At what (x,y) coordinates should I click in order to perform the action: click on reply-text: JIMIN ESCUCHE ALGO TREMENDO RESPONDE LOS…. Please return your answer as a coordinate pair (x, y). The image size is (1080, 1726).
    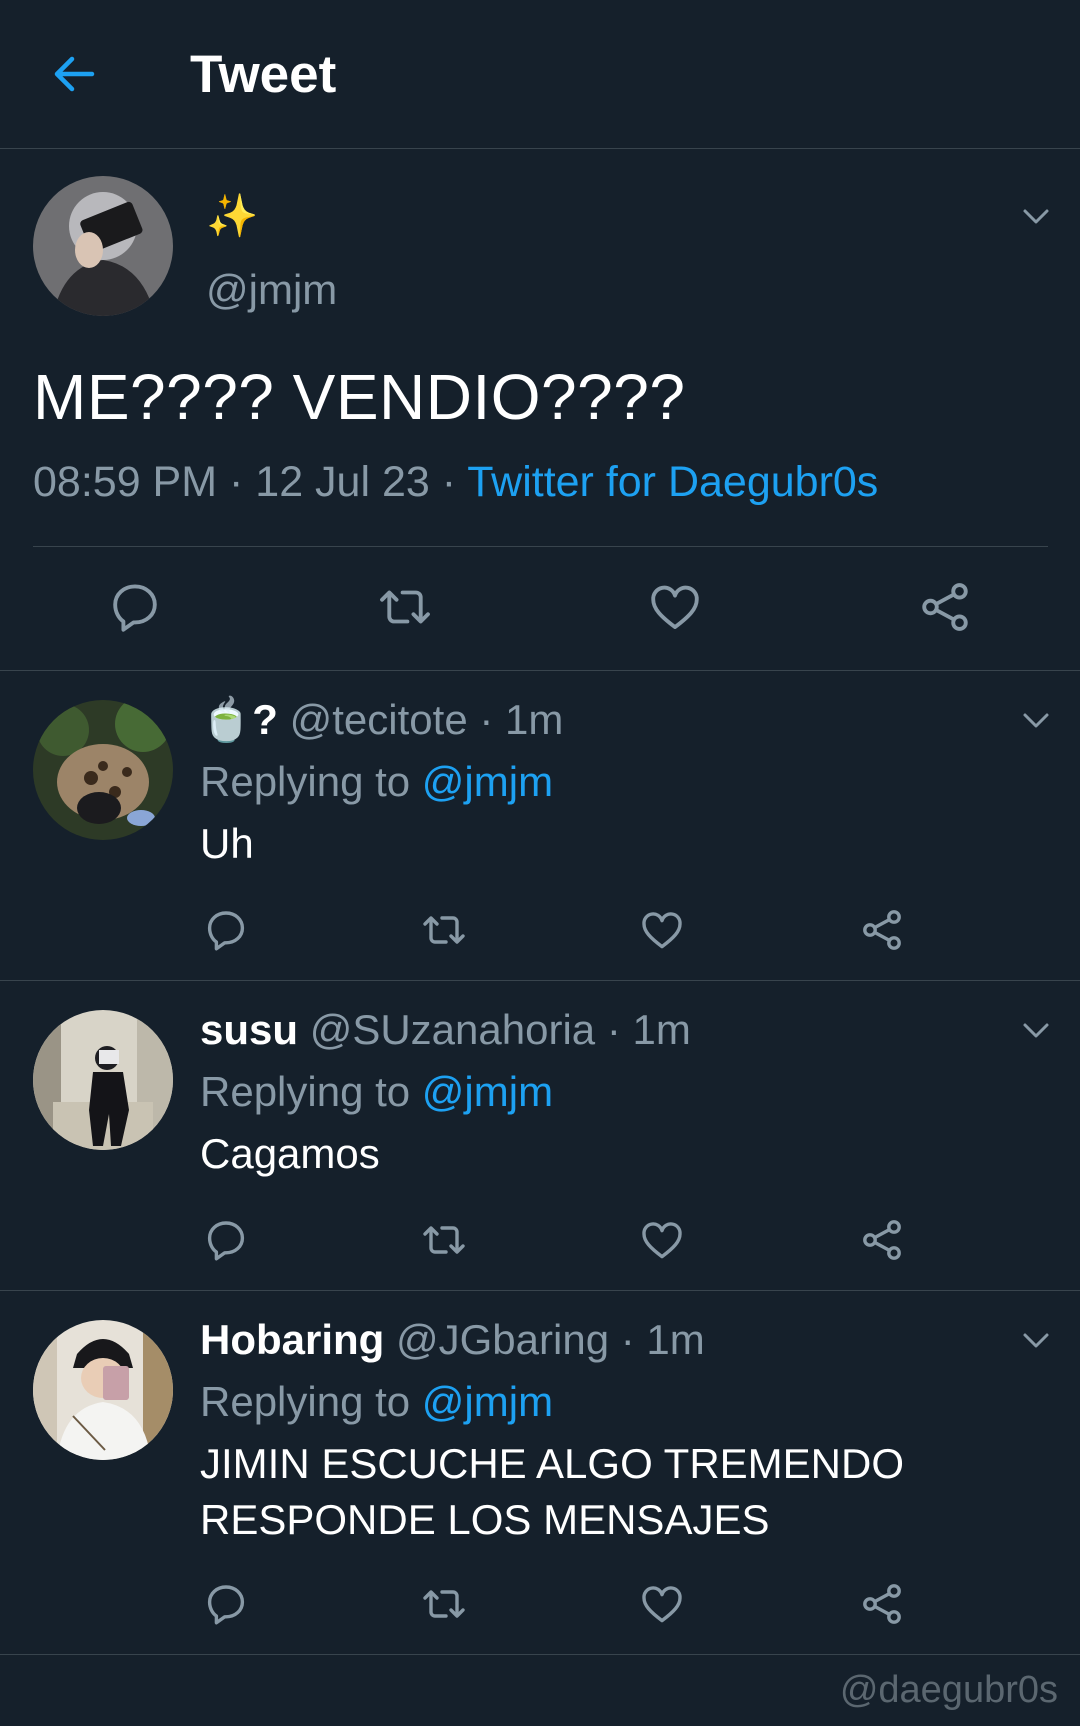
    Looking at the image, I should click on (552, 1491).